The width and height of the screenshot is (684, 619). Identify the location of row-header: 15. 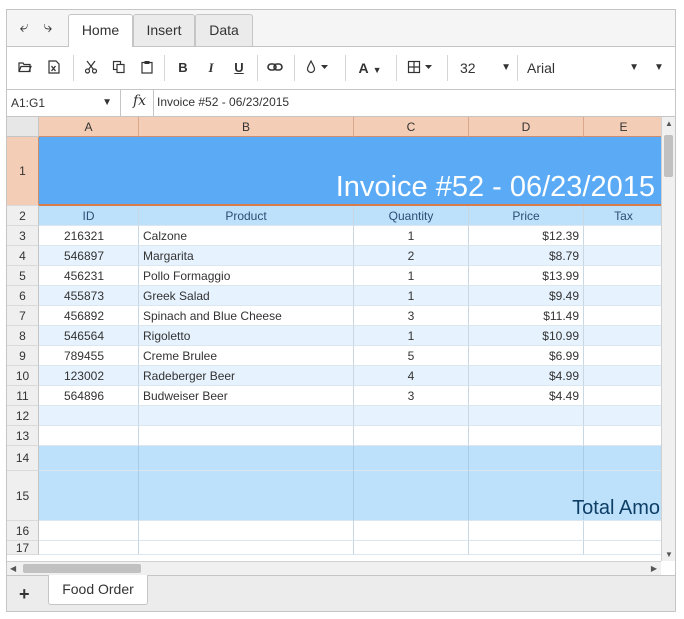
(23, 496).